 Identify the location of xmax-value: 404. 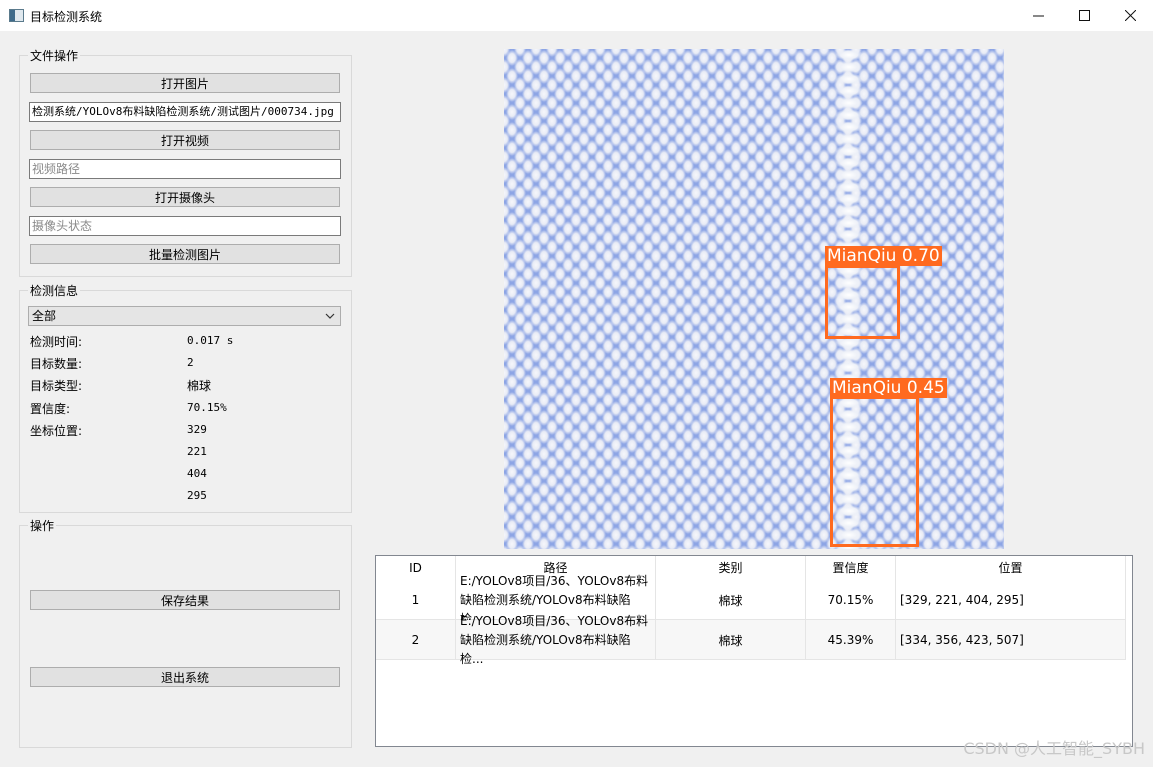
(197, 473).